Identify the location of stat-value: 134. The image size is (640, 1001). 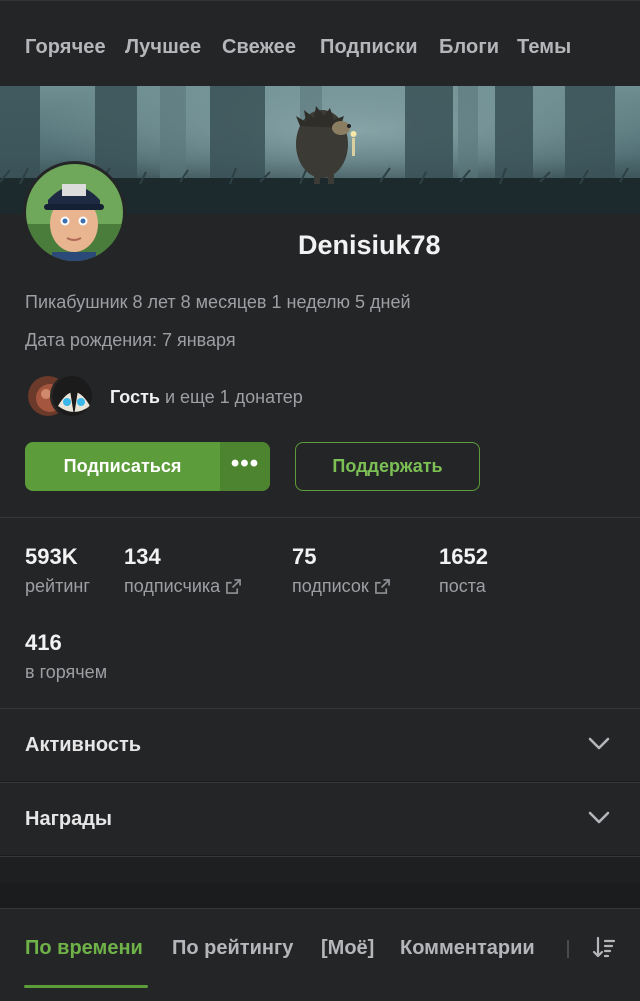
(142, 556).